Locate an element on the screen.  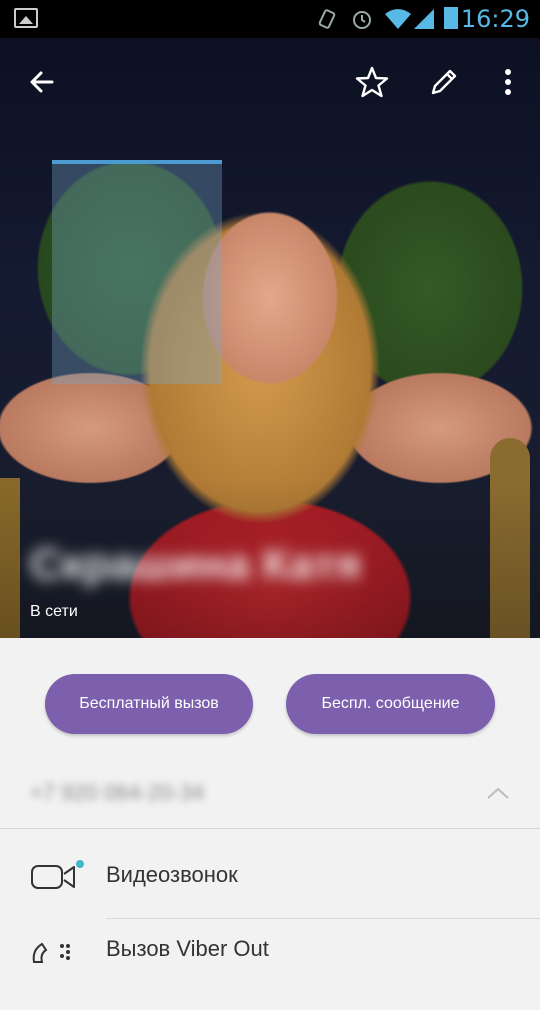
back-button is located at coordinates (42, 82).